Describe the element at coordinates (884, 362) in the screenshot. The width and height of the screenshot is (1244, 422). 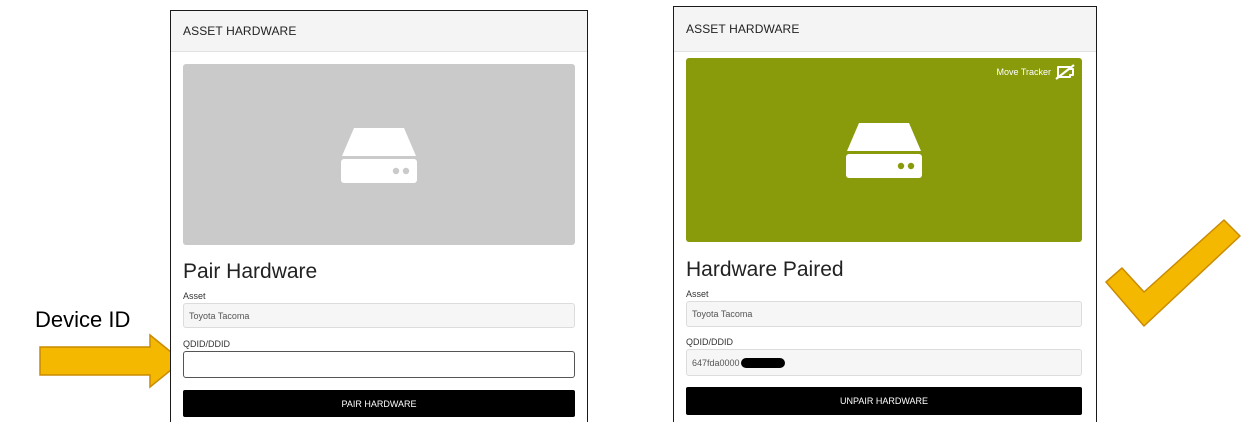
I see `qdid-field: 647fda0000` at that location.